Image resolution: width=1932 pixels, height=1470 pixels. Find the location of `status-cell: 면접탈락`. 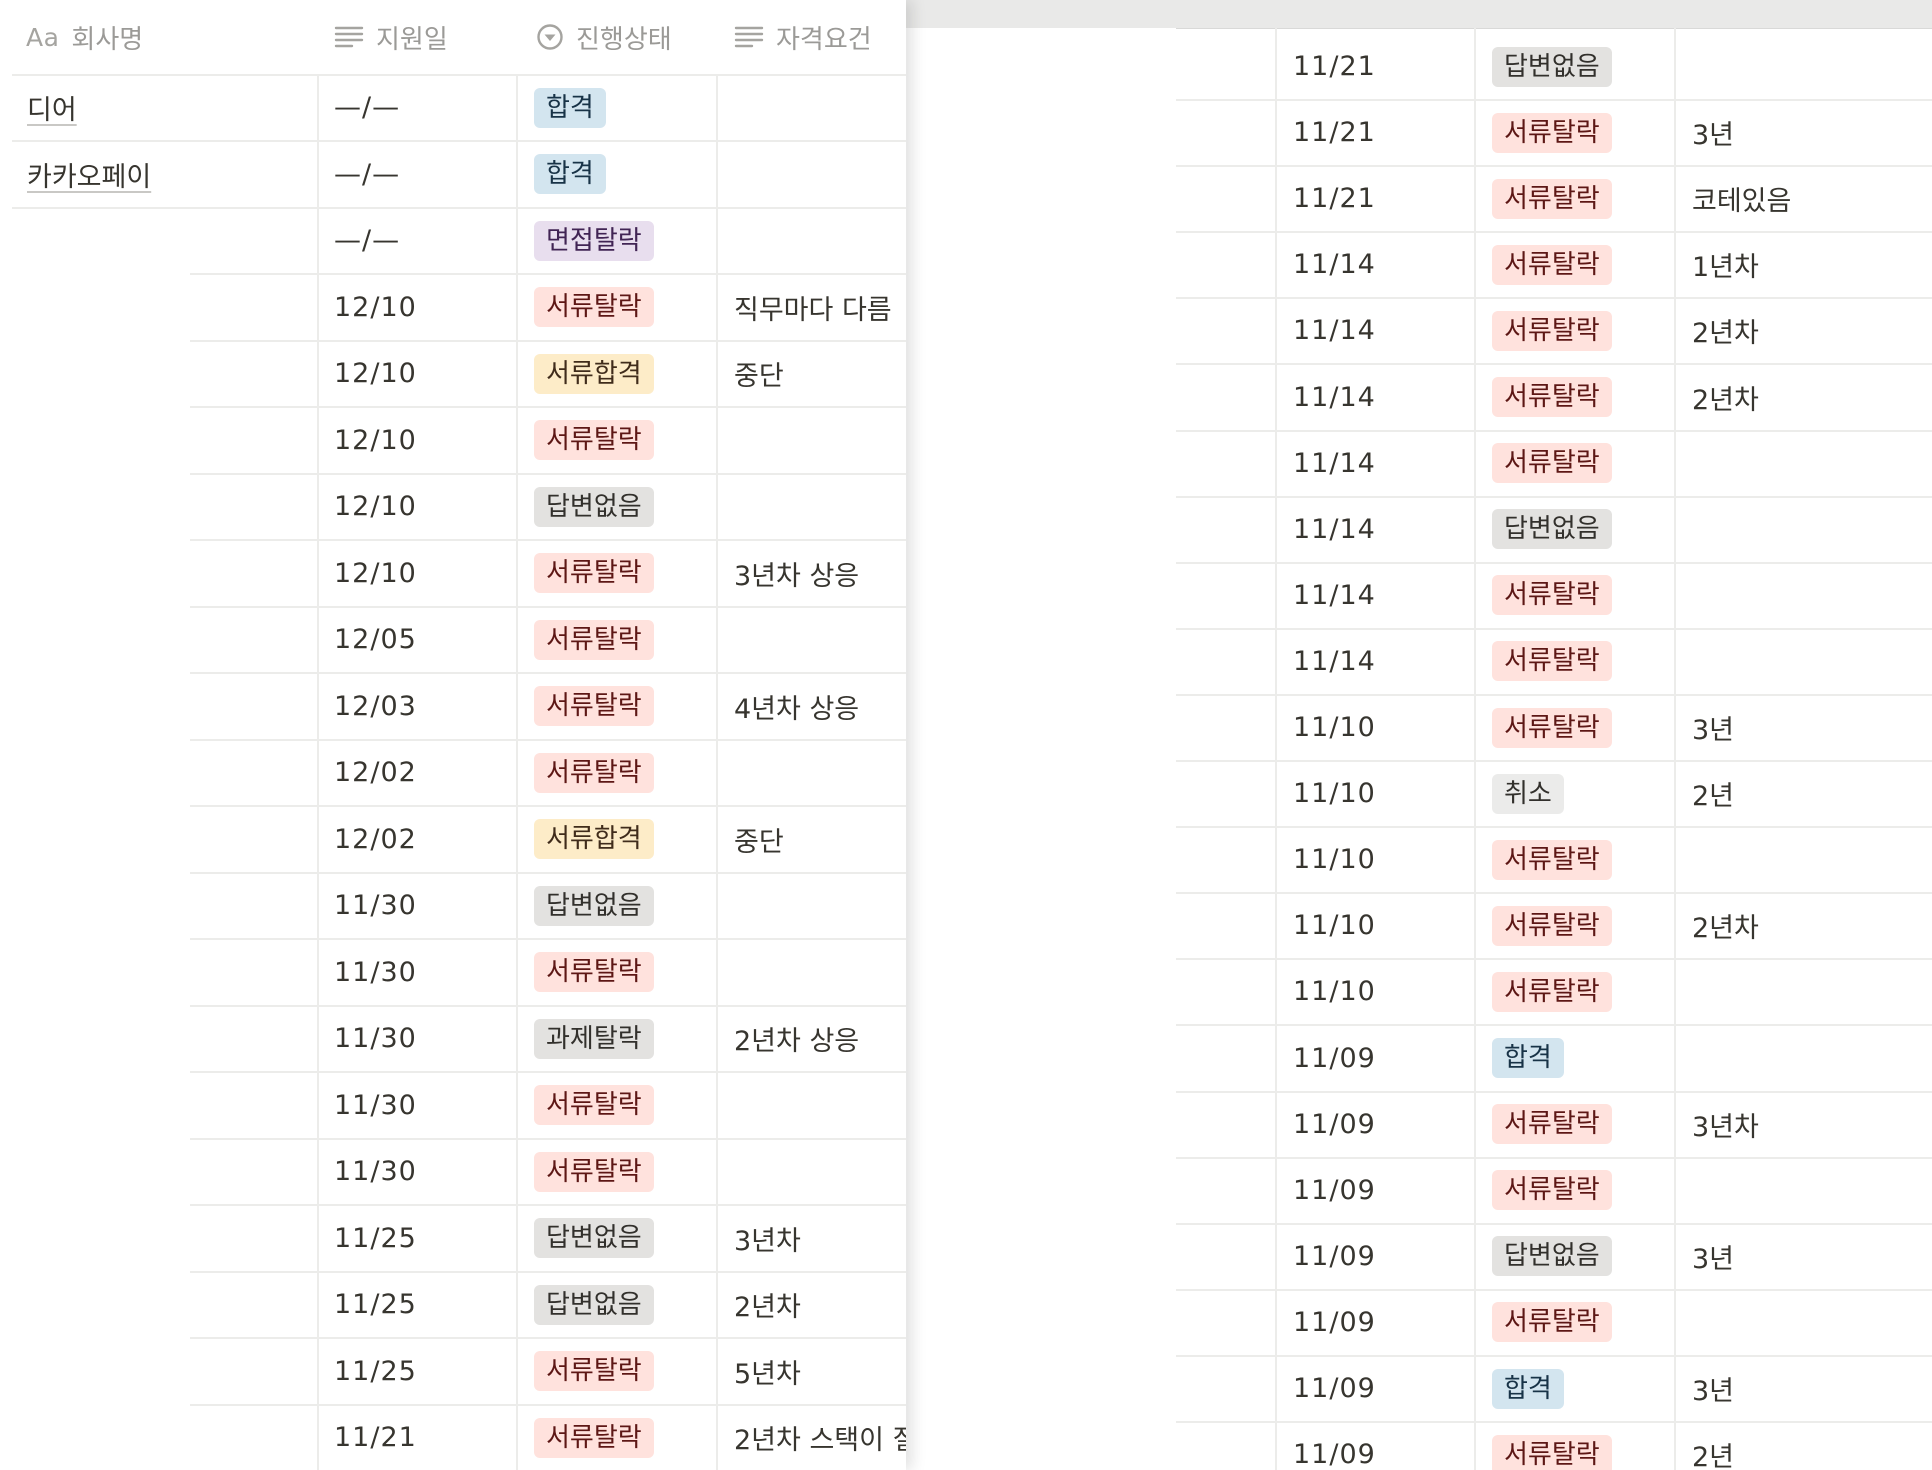

status-cell: 면접탈락 is located at coordinates (624, 240).